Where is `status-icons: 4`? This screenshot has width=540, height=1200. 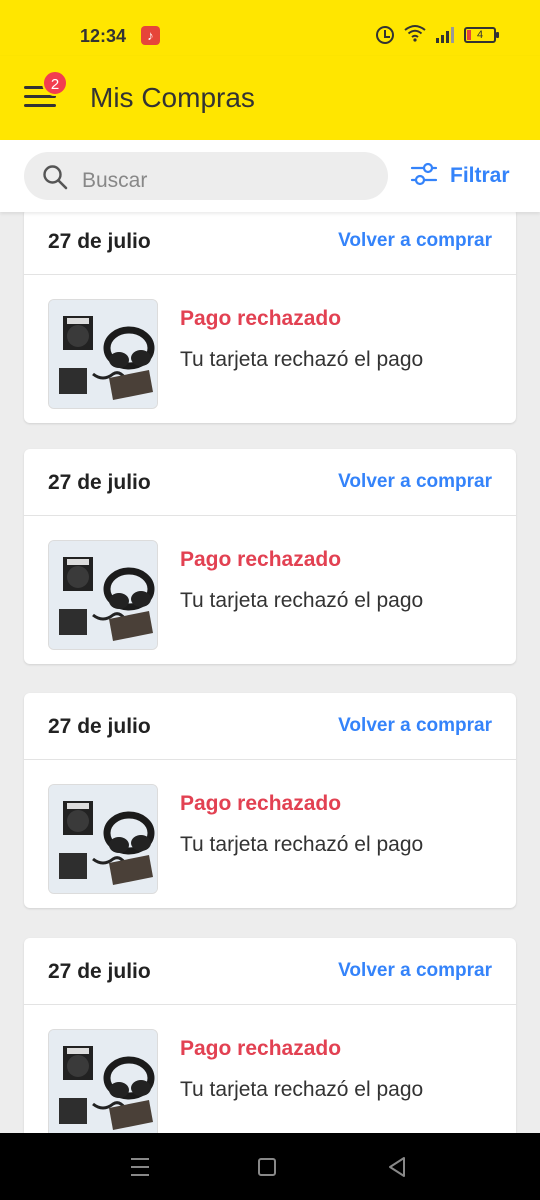
status-icons: 4 is located at coordinates (437, 34).